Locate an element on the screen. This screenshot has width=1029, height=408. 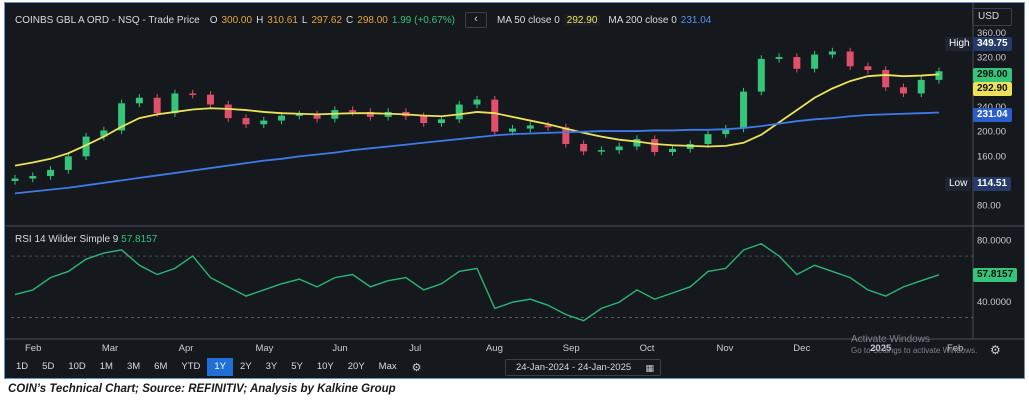
range-button-5y: 5Y is located at coordinates (297, 367).